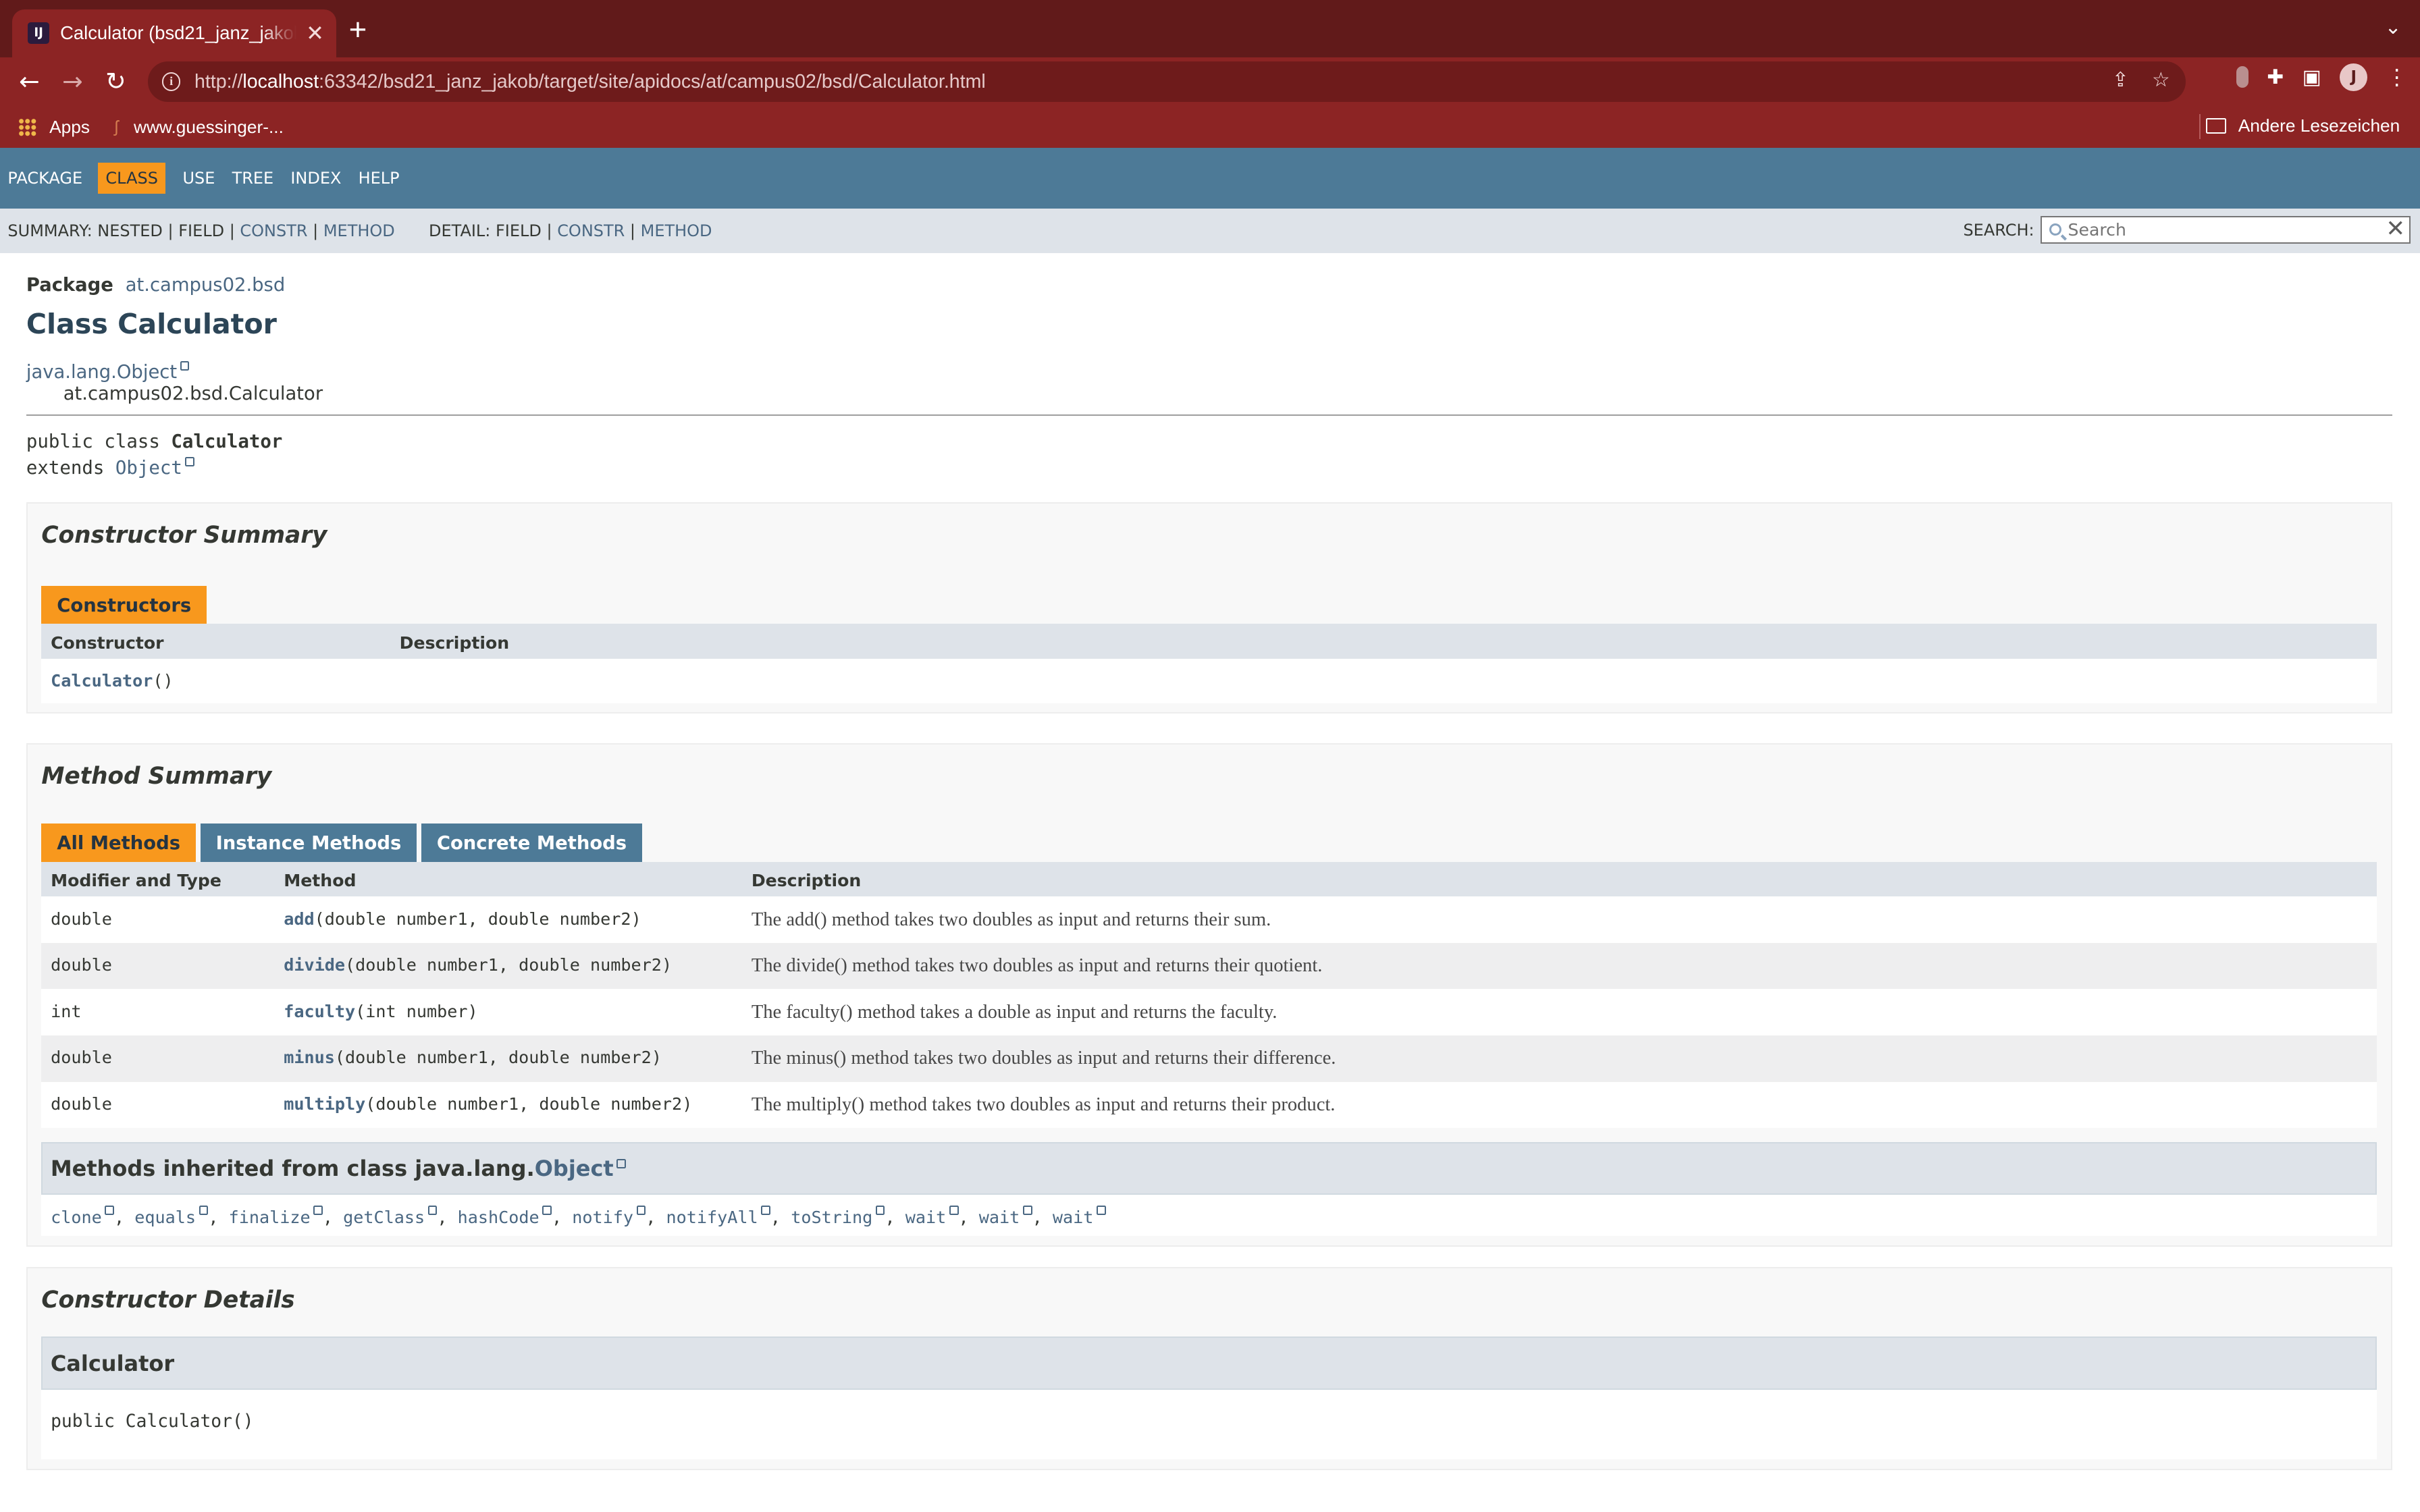 The image size is (2420, 1512). I want to click on divider, so click(1209, 415).